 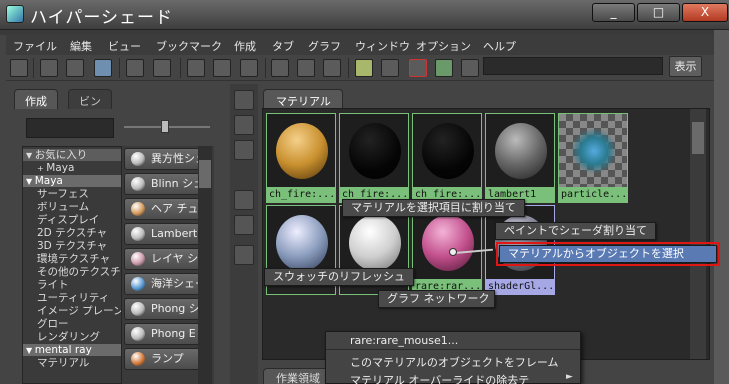 What do you see at coordinates (332, 68) in the screenshot?
I see `graph-up-icon` at bounding box center [332, 68].